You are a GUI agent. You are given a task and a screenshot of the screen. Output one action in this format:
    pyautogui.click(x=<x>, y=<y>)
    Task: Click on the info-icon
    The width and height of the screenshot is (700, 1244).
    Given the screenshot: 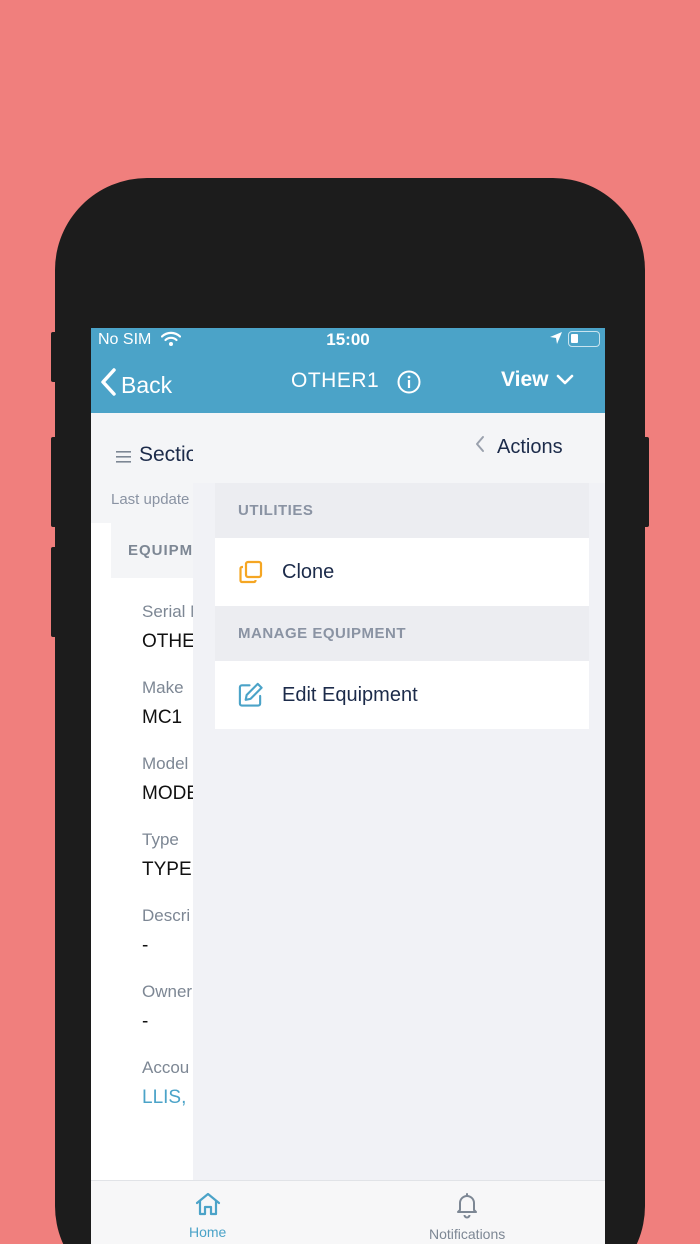 What is the action you would take?
    pyautogui.click(x=409, y=384)
    